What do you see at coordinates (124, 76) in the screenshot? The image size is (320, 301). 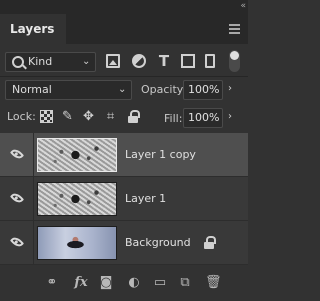 I see `divider` at bounding box center [124, 76].